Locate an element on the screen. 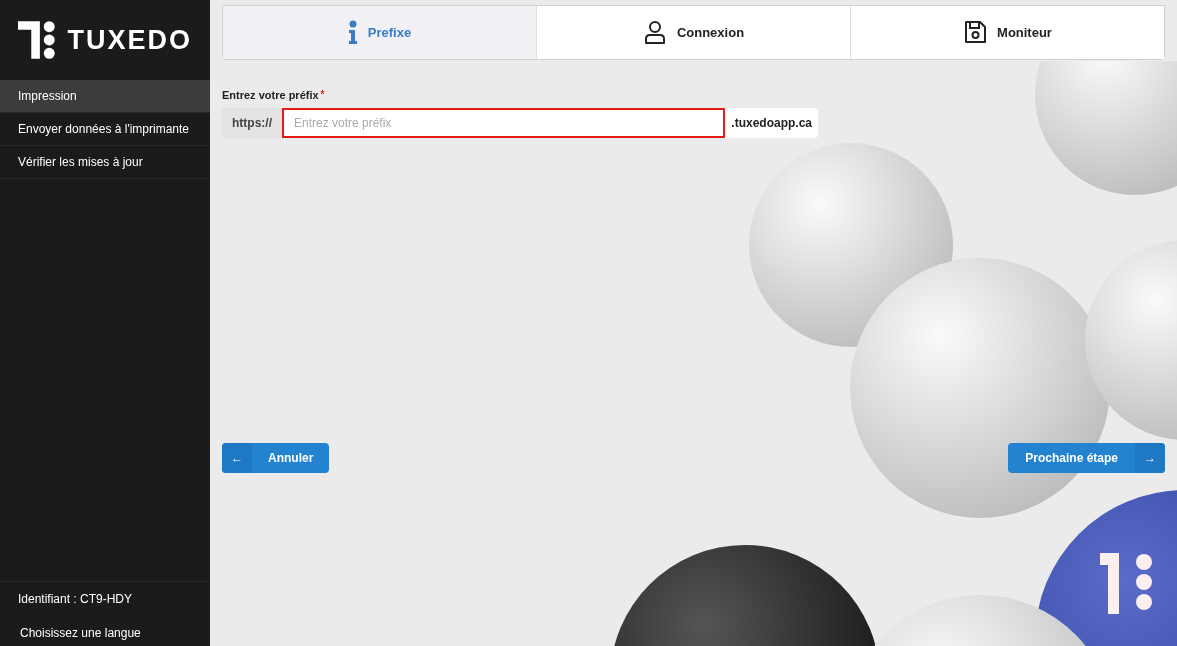 The image size is (1177, 646). step-tab: Prefixe is located at coordinates (380, 32).